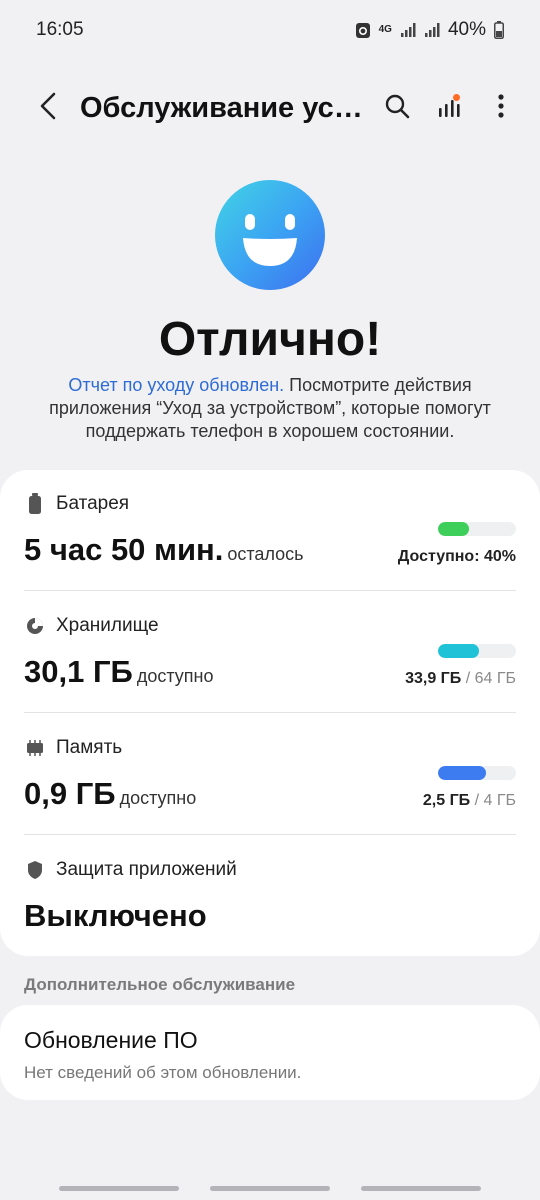 This screenshot has height=1200, width=540. I want to click on recycle-icon, so click(363, 30).